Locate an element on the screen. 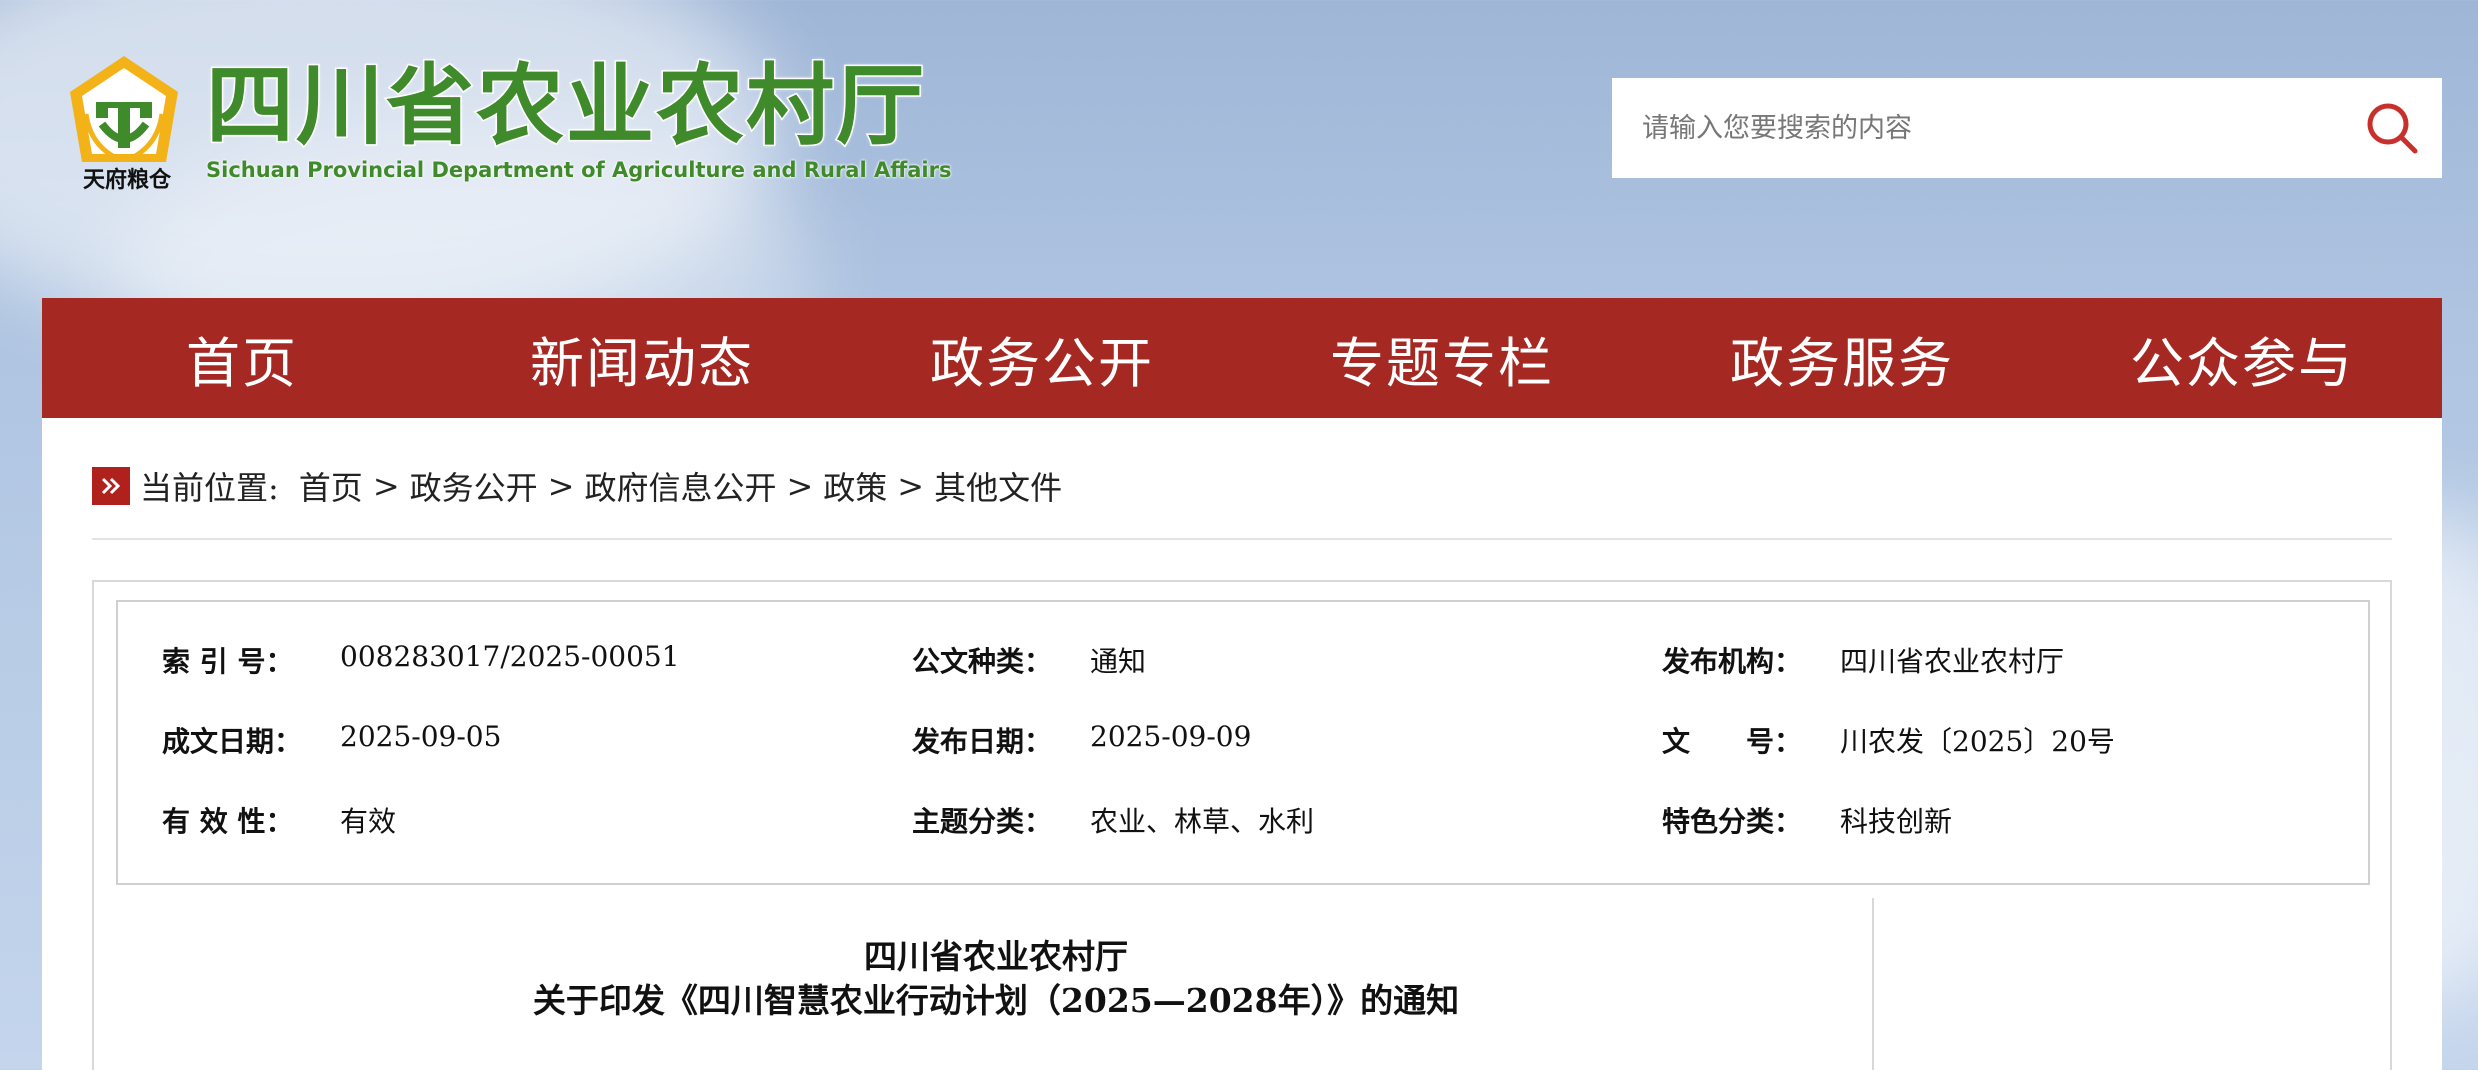  article-title: 关于印发《四川智慧农业行动计划（2025—2028年）》的通知 is located at coordinates (996, 1000).